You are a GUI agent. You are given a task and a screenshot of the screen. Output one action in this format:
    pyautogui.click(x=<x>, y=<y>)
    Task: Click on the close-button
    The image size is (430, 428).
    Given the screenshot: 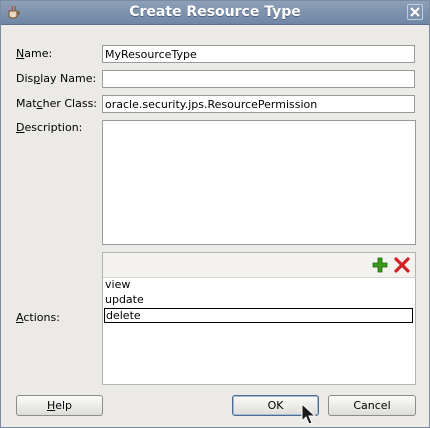 What is the action you would take?
    pyautogui.click(x=415, y=12)
    